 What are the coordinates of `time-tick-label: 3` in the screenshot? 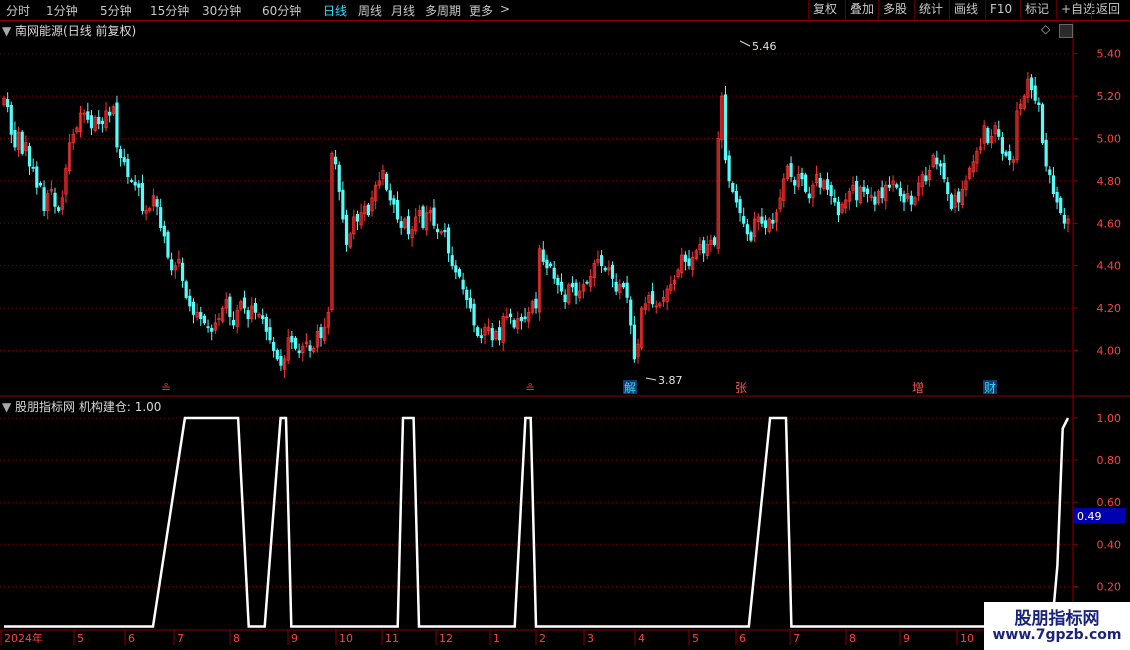 It's located at (590, 638).